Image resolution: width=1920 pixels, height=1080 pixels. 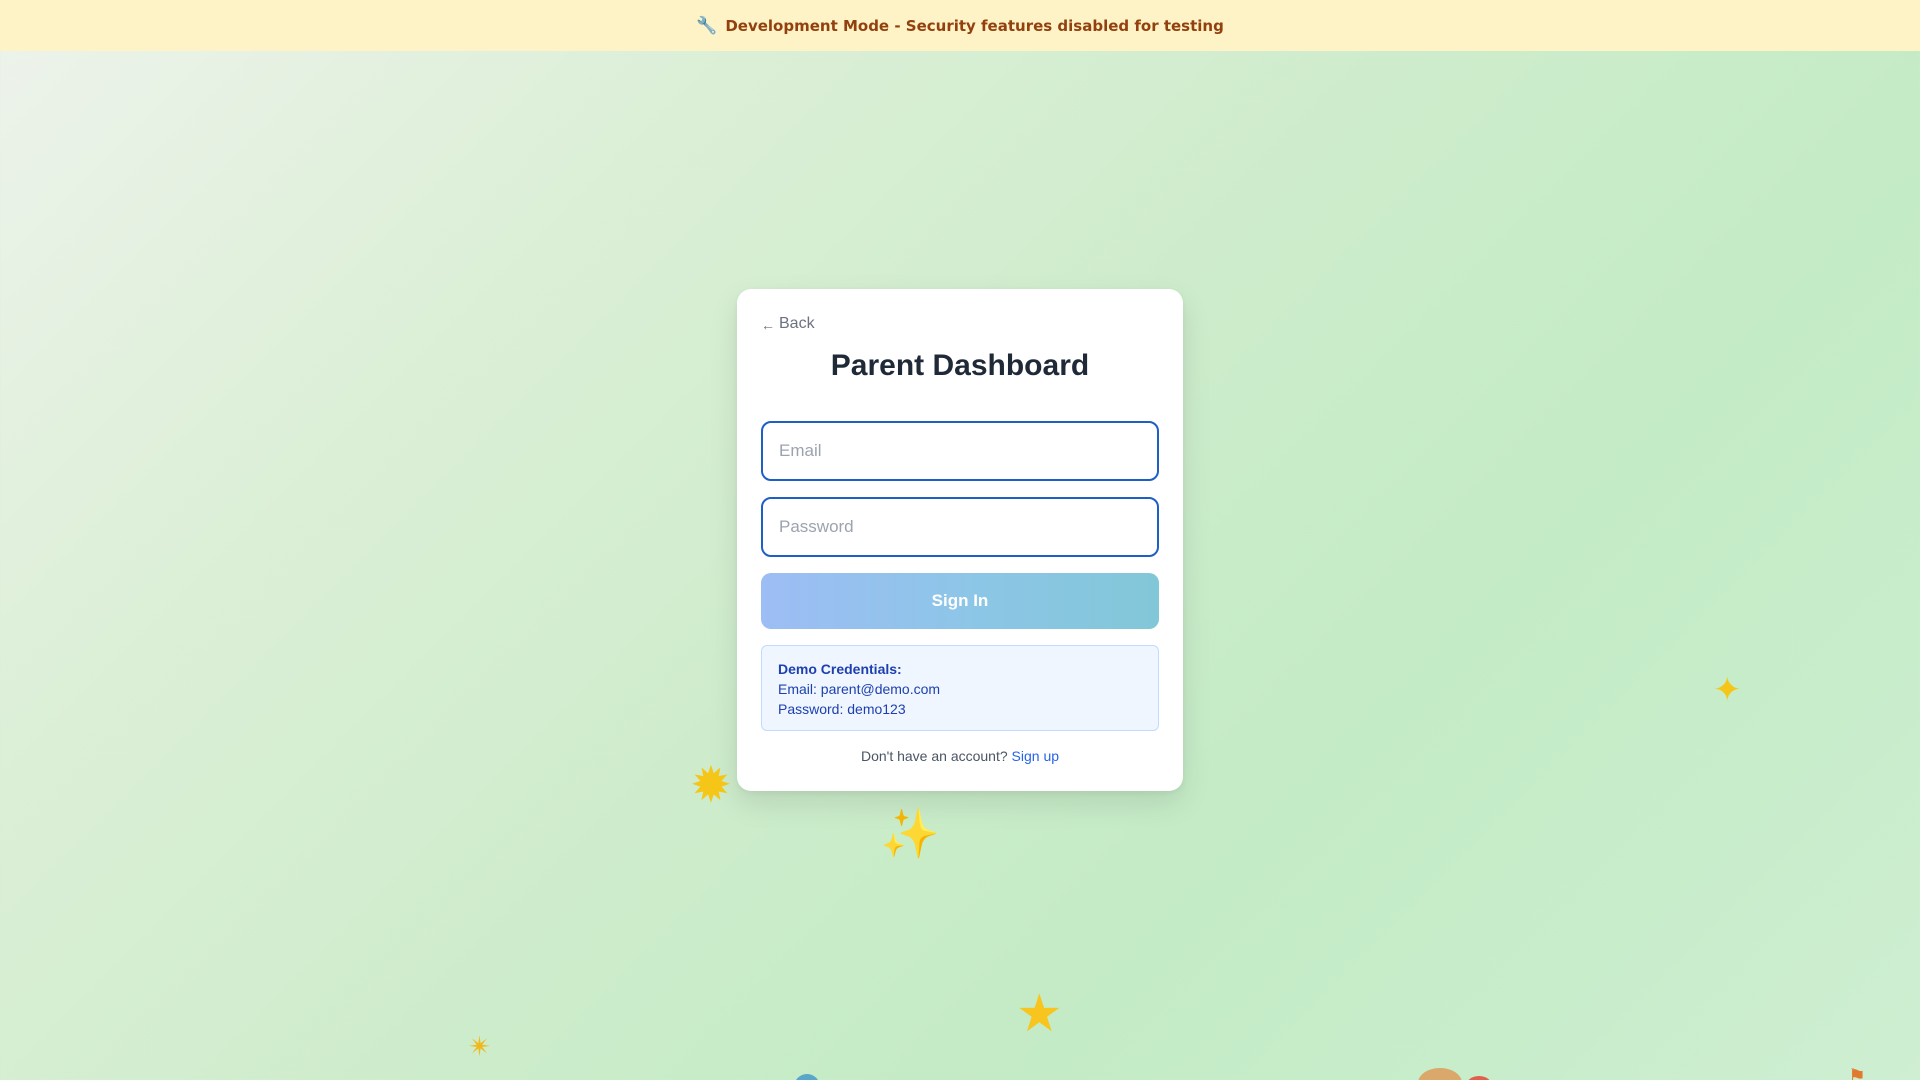 What do you see at coordinates (960, 527) in the screenshot?
I see `password-field` at bounding box center [960, 527].